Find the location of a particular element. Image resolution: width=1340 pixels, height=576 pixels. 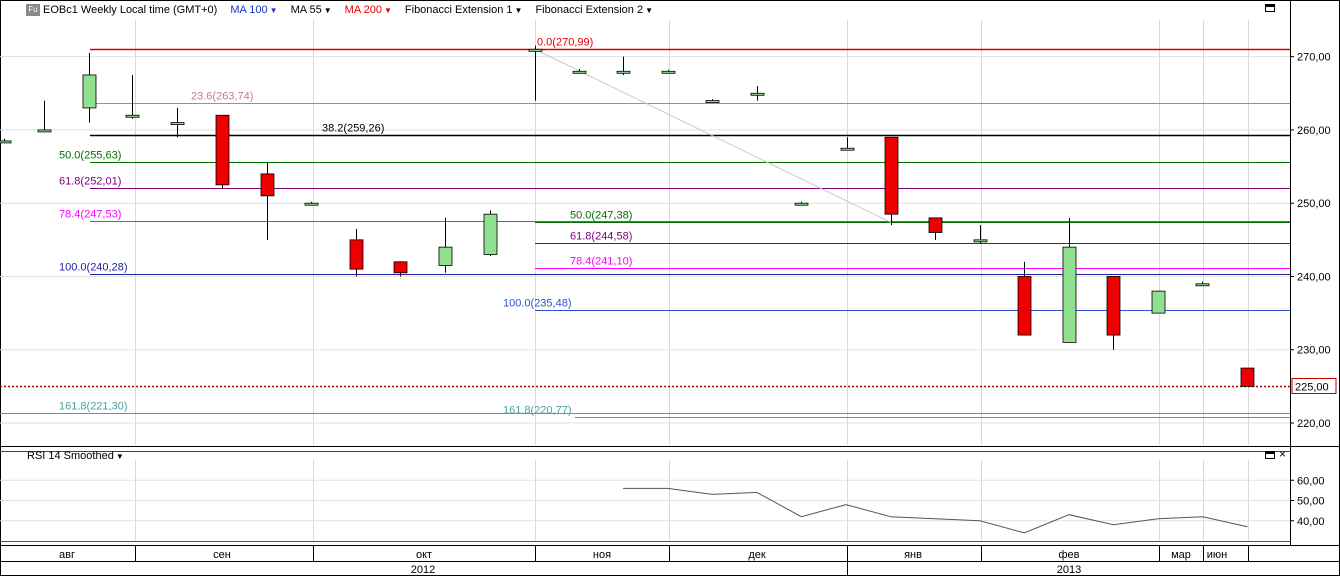

month-label: фев is located at coordinates (1068, 555).